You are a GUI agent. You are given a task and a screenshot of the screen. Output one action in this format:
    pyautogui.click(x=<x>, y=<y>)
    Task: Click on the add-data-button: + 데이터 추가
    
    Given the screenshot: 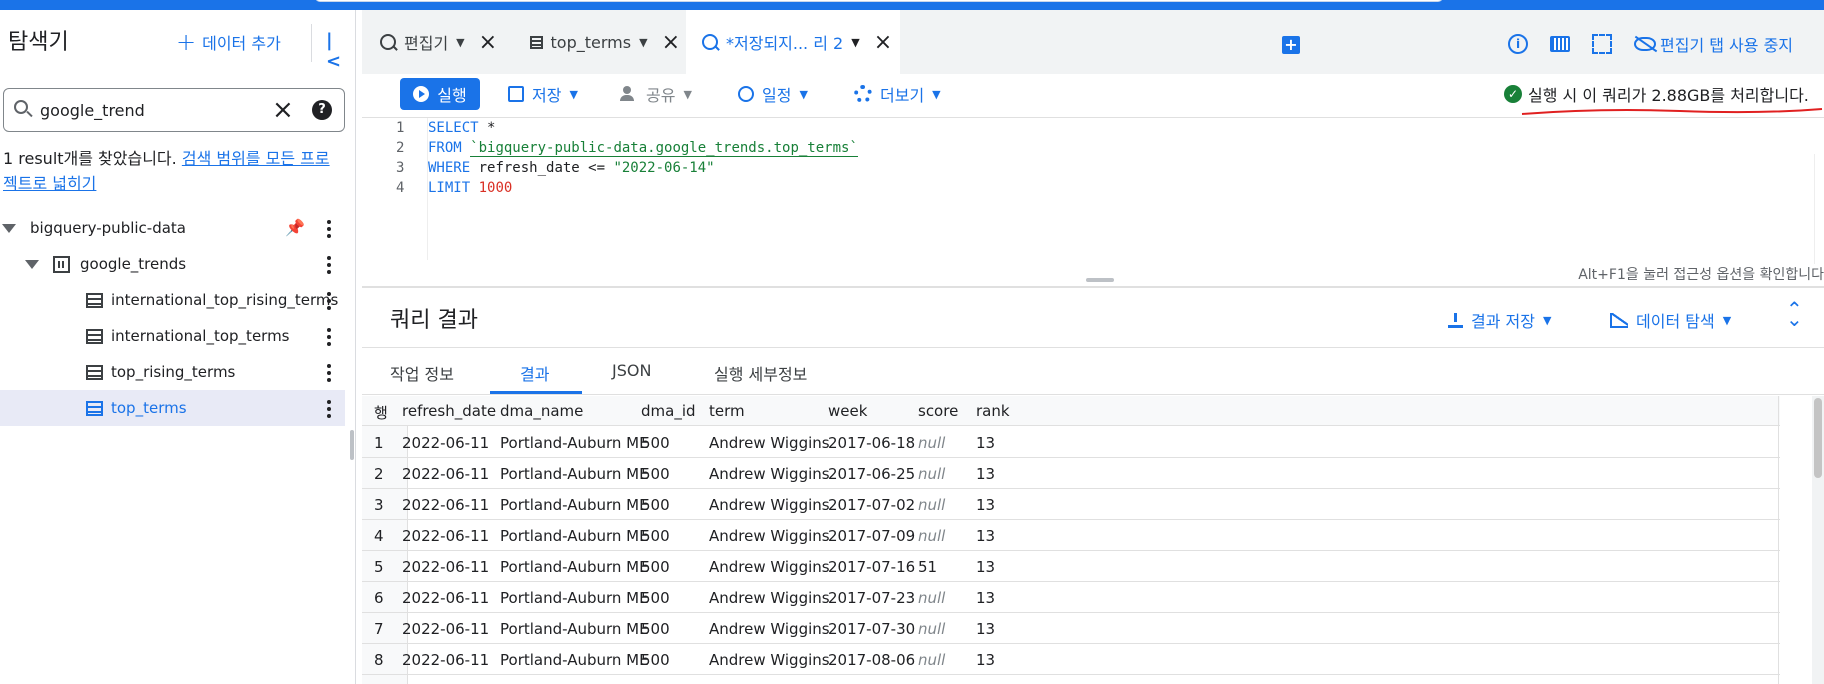 What is the action you would take?
    pyautogui.click(x=228, y=42)
    